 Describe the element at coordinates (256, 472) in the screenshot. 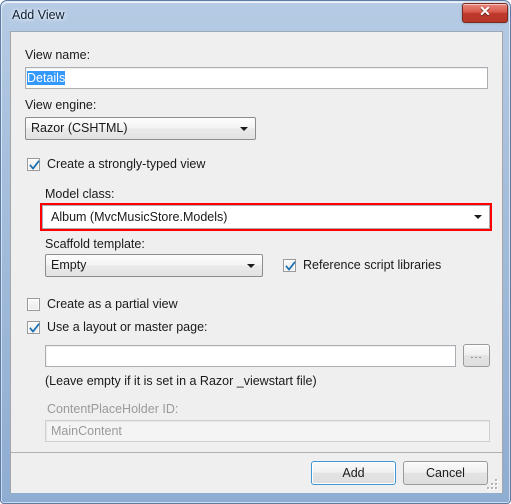

I see `dialog-footer: Add Cancel` at that location.